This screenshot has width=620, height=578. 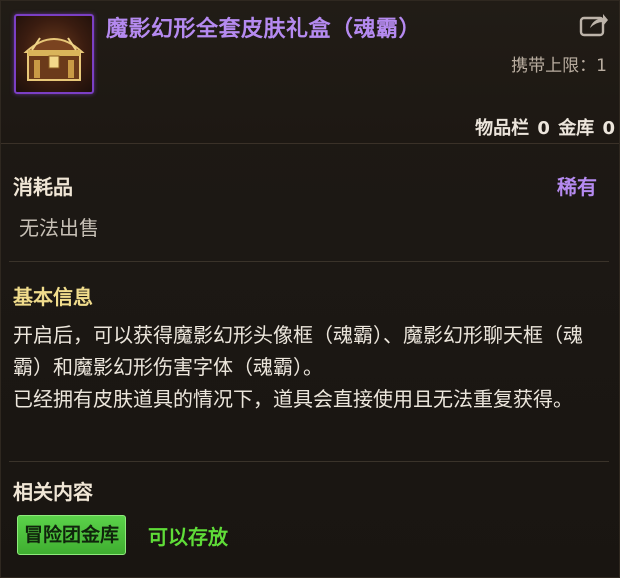 What do you see at coordinates (188, 537) in the screenshot?
I see `bank-store-status: 可以存放` at bounding box center [188, 537].